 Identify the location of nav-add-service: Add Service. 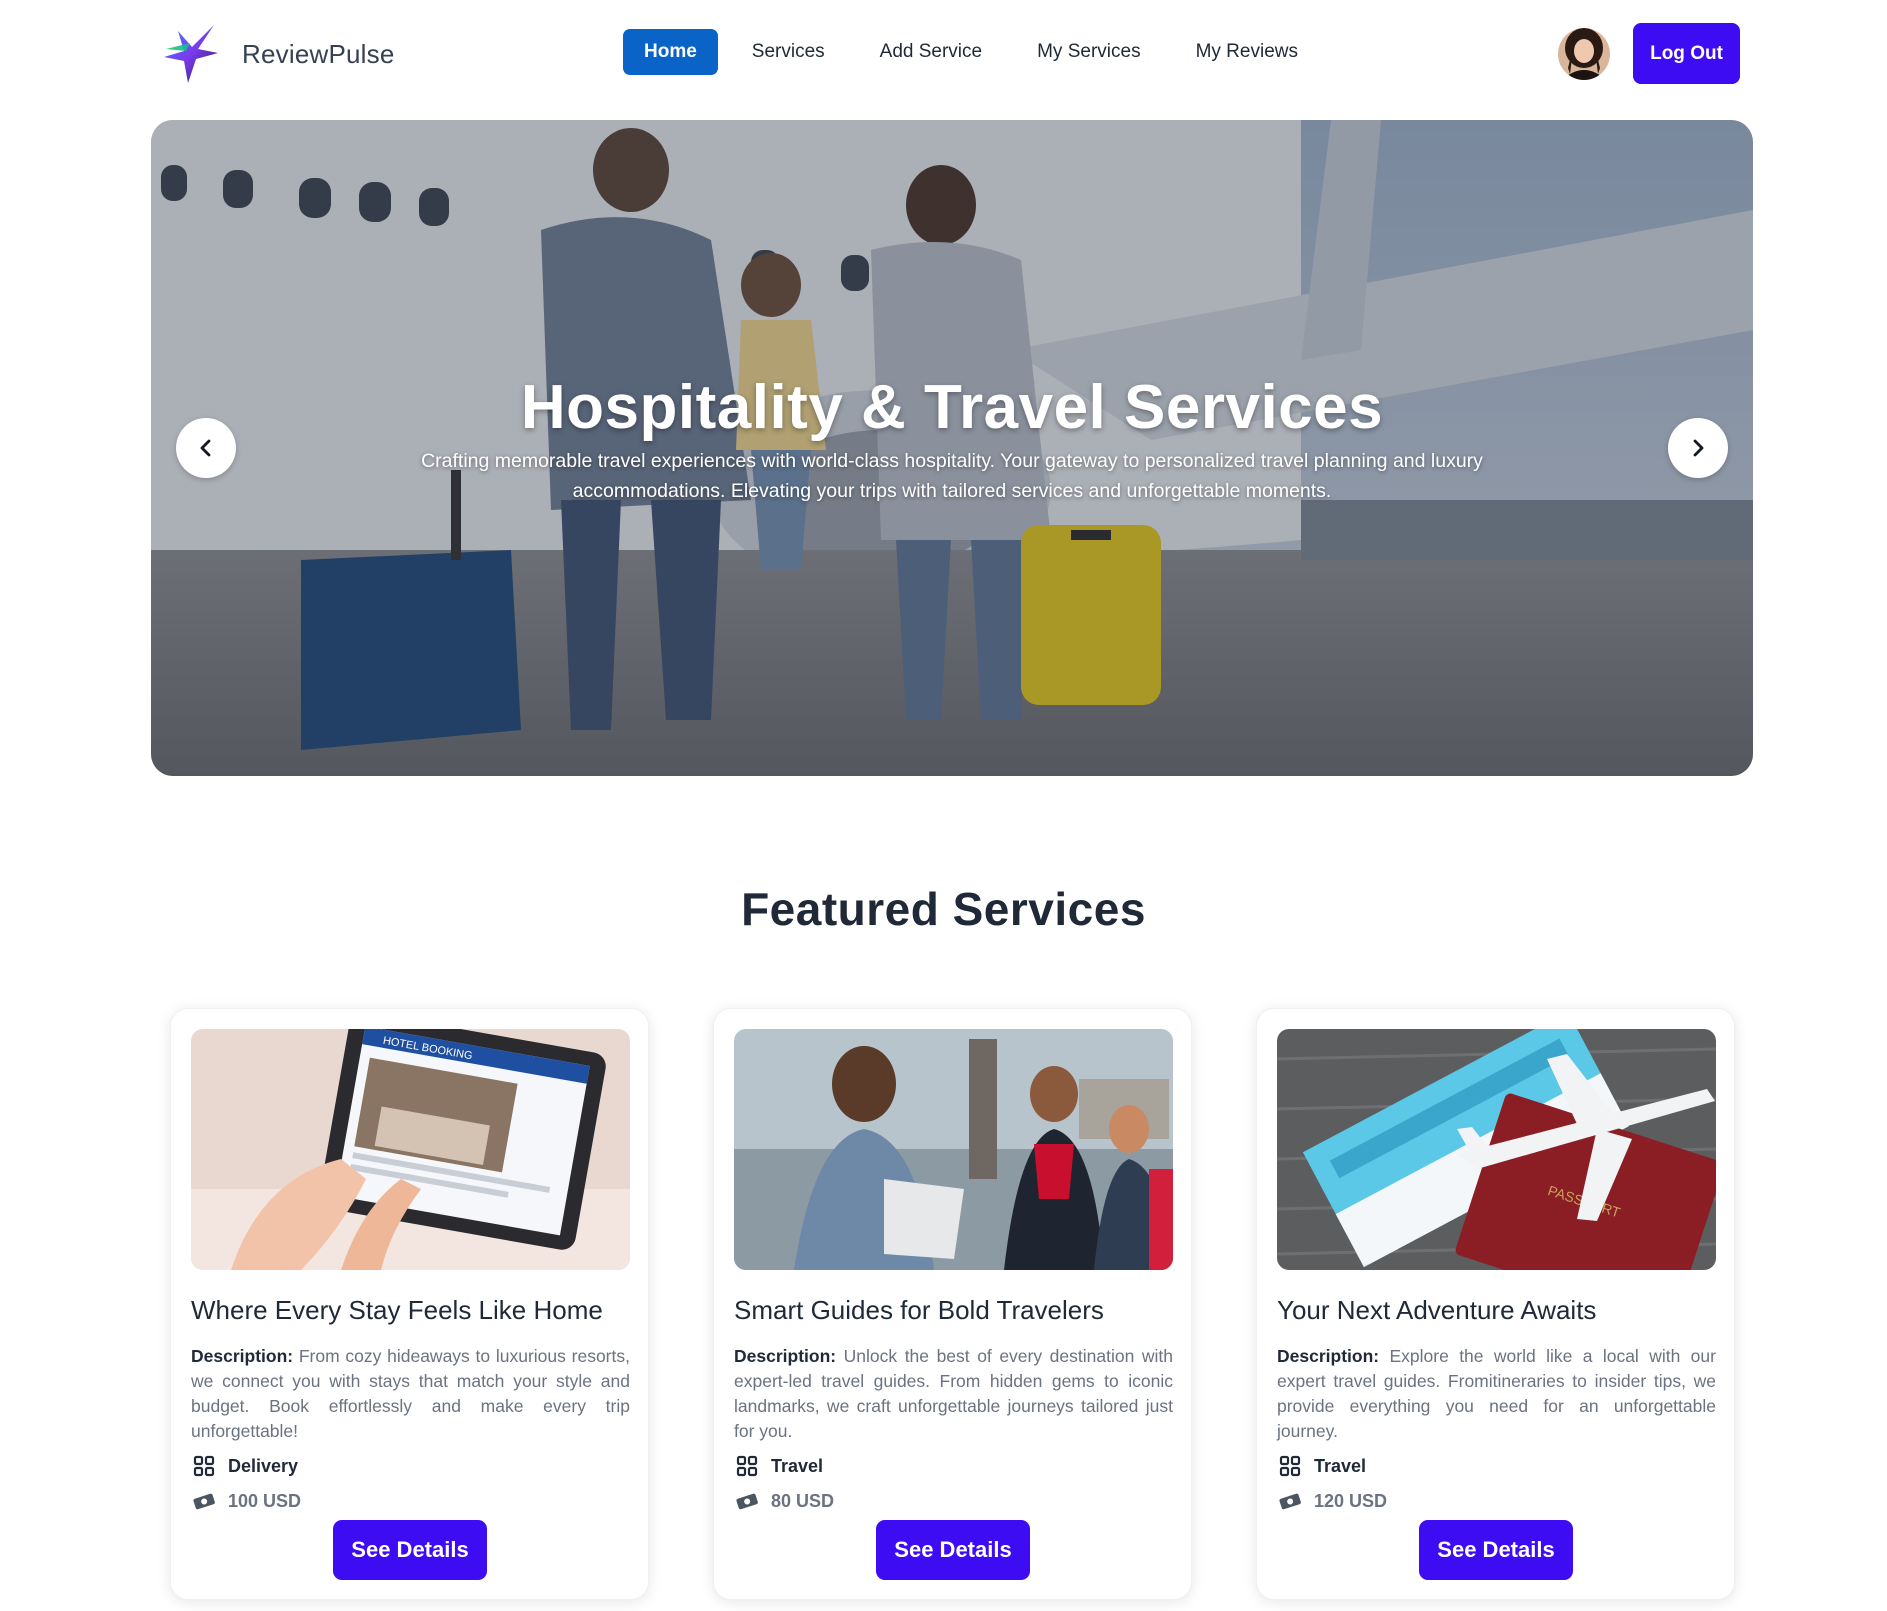
(931, 52).